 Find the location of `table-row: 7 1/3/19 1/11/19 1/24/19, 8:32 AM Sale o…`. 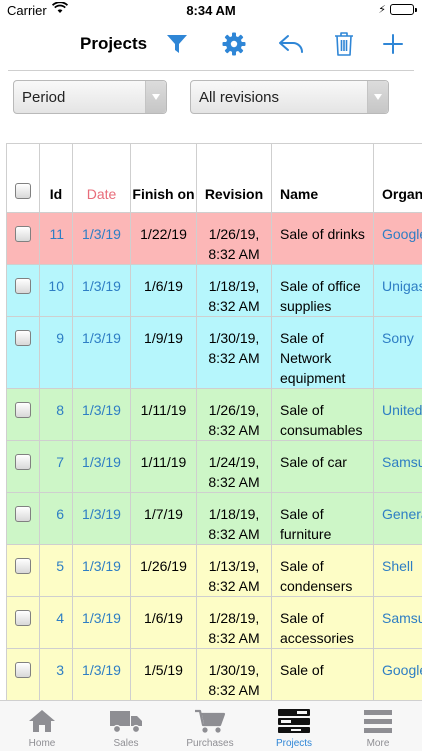

table-row: 7 1/3/19 1/11/19 1/24/19, 8:32 AM Sale o… is located at coordinates (214, 467).